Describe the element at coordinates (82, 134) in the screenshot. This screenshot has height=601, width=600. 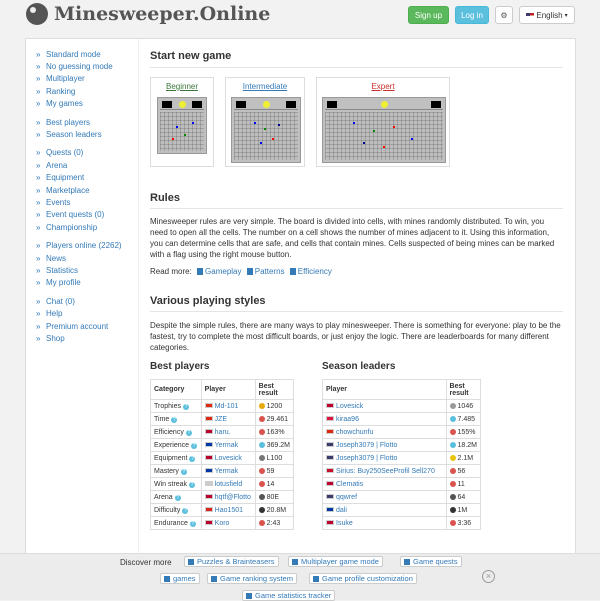
I see `sidebar-item: » Season leaders` at that location.